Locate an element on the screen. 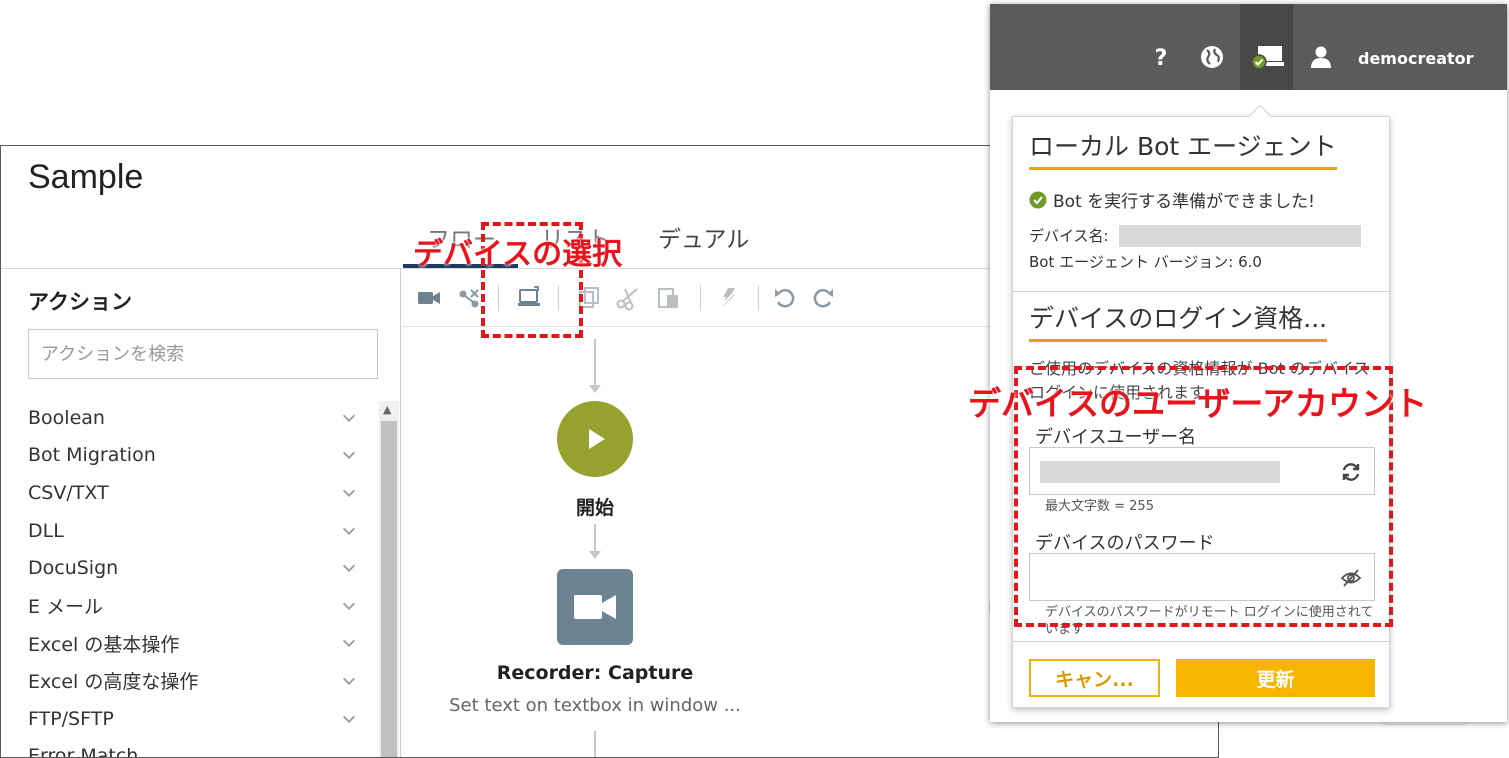 The width and height of the screenshot is (1509, 758). redo-icon is located at coordinates (823, 298).